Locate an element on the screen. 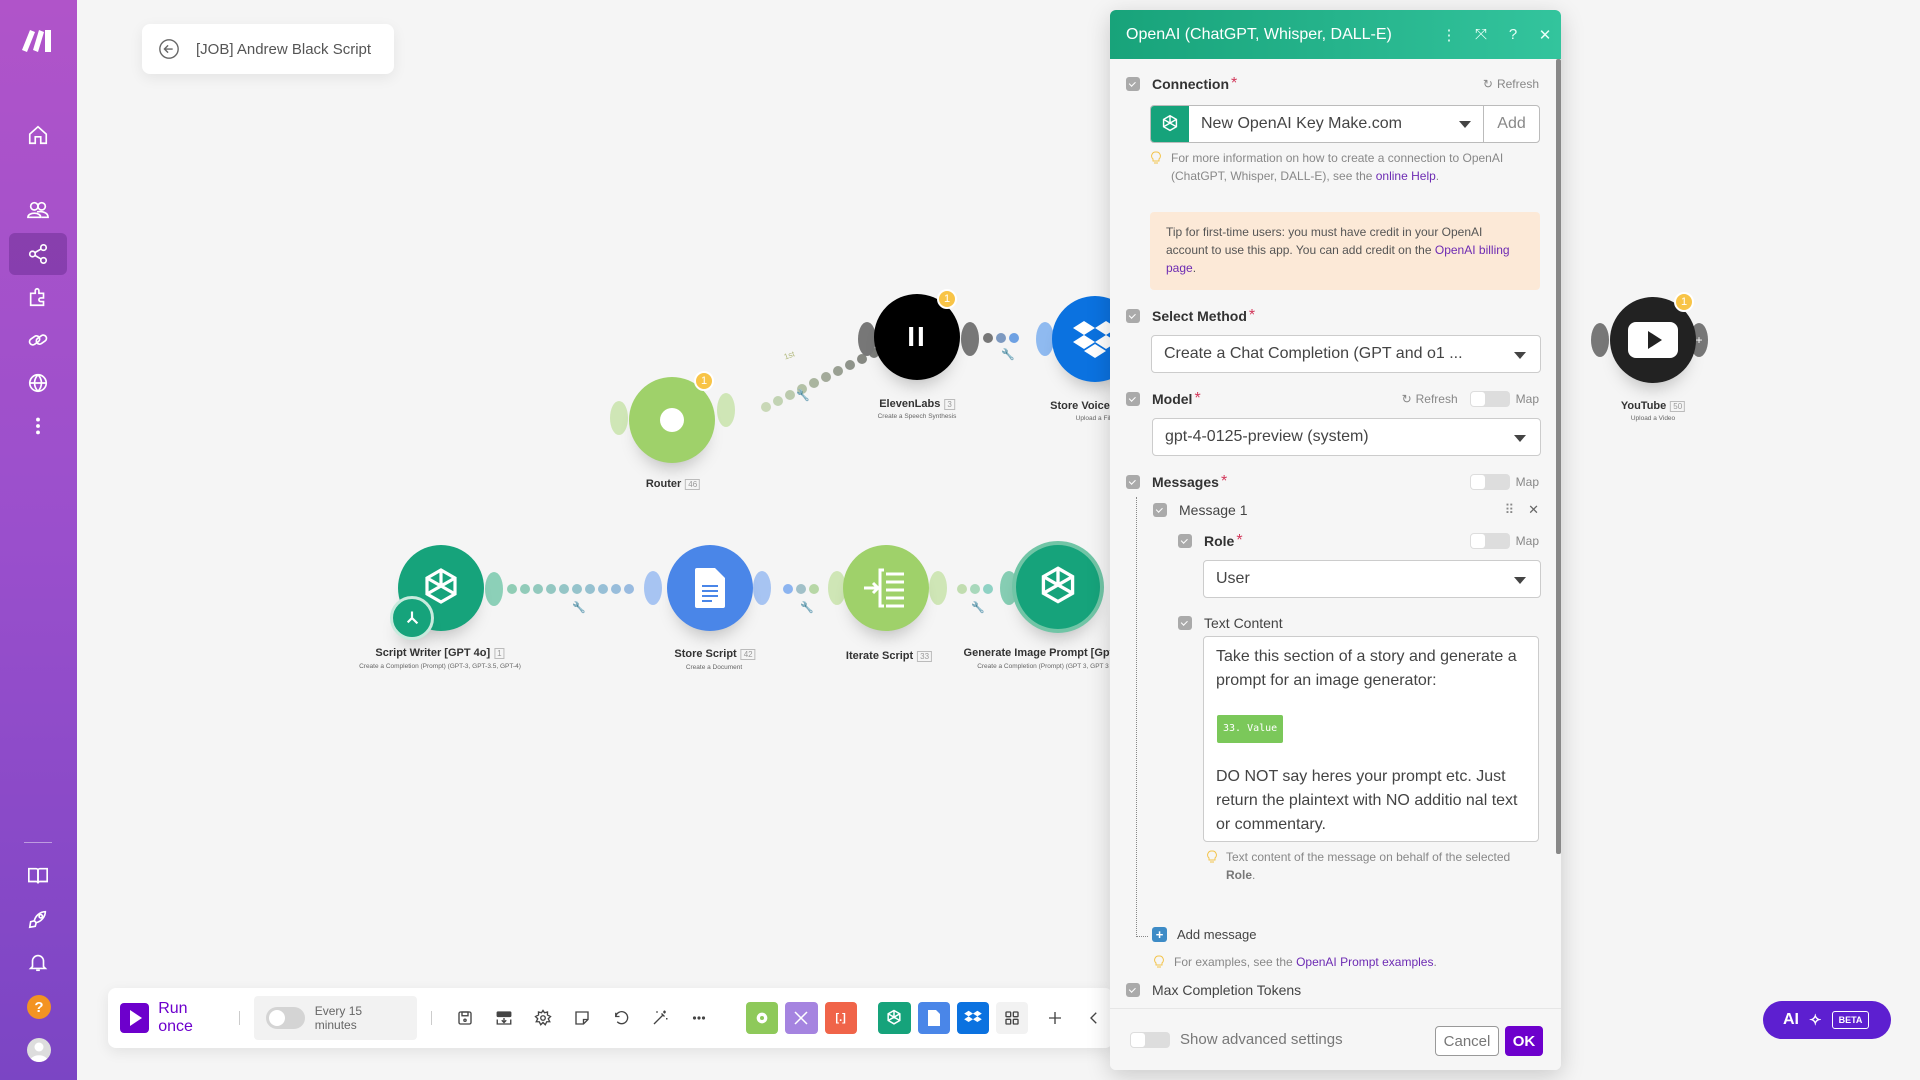 The image size is (1920, 1080). undo-button is located at coordinates (621, 1018).